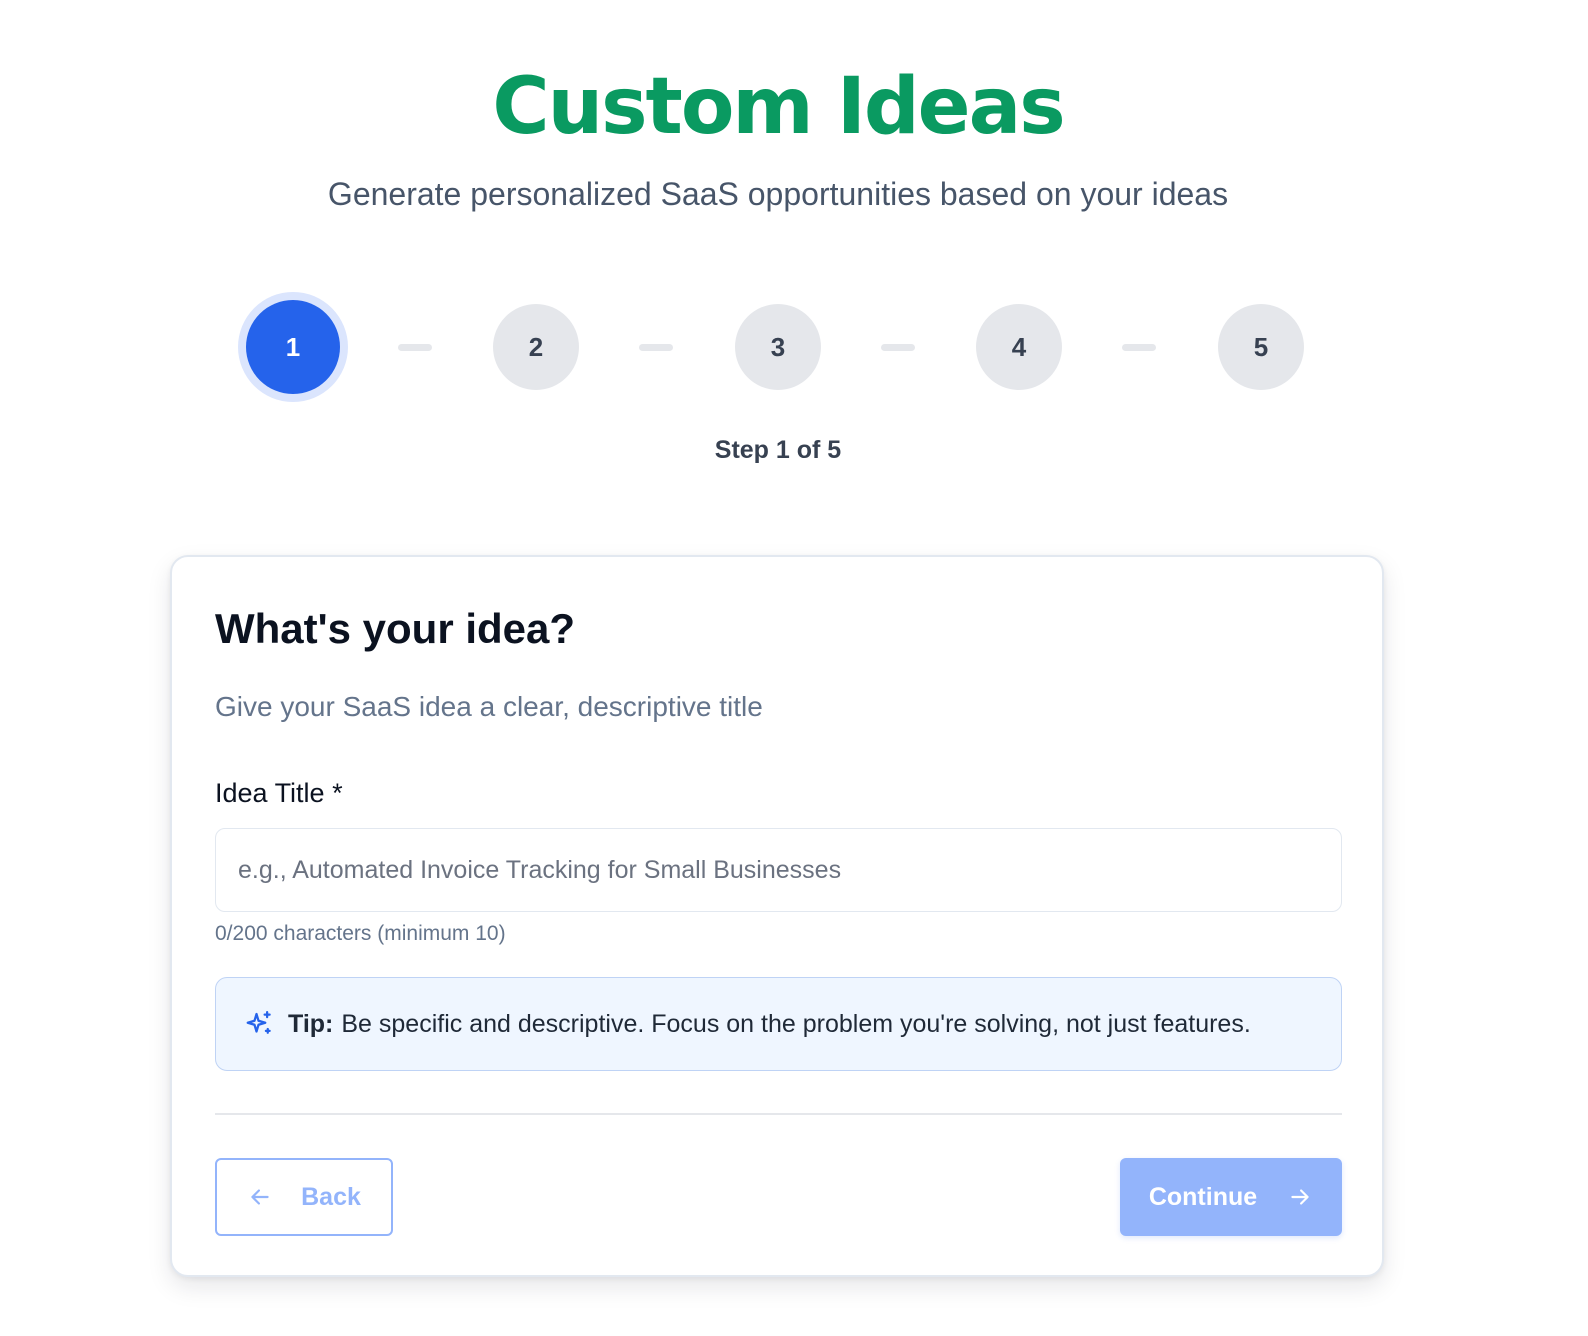 This screenshot has width=1588, height=1336. I want to click on continue-button: Continue, so click(1231, 1197).